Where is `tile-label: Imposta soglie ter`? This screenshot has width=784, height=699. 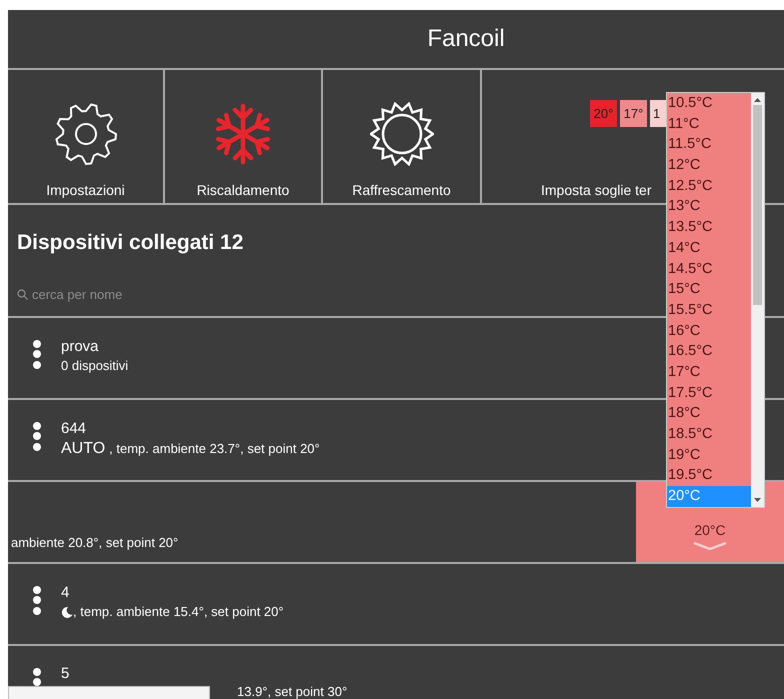 tile-label: Imposta soglie ter is located at coordinates (567, 190).